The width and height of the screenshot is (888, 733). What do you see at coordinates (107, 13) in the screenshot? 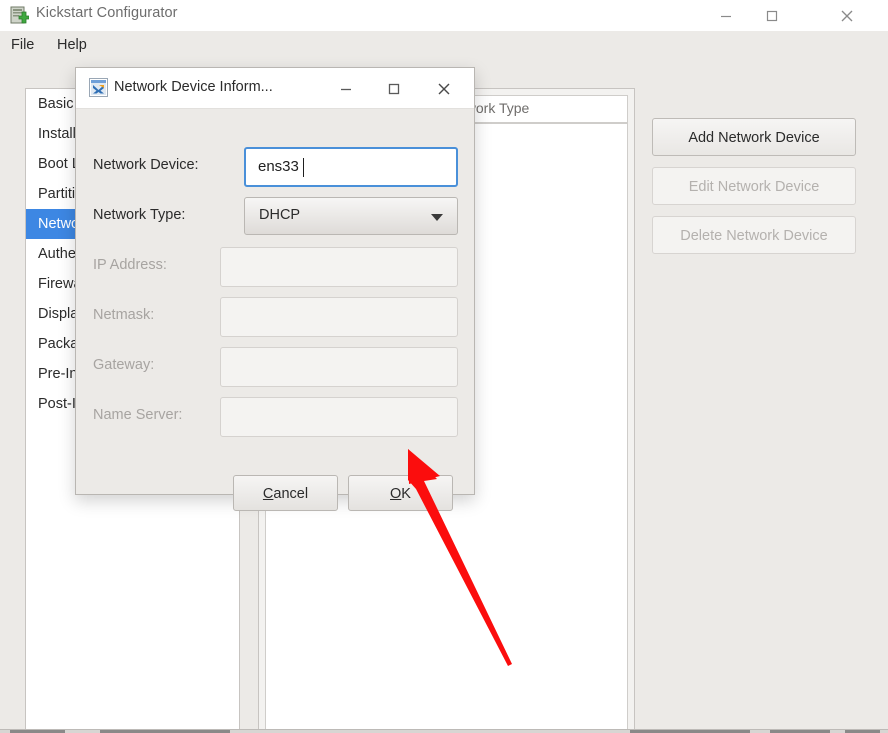
I see `app-title: Kickstart Configurator` at bounding box center [107, 13].